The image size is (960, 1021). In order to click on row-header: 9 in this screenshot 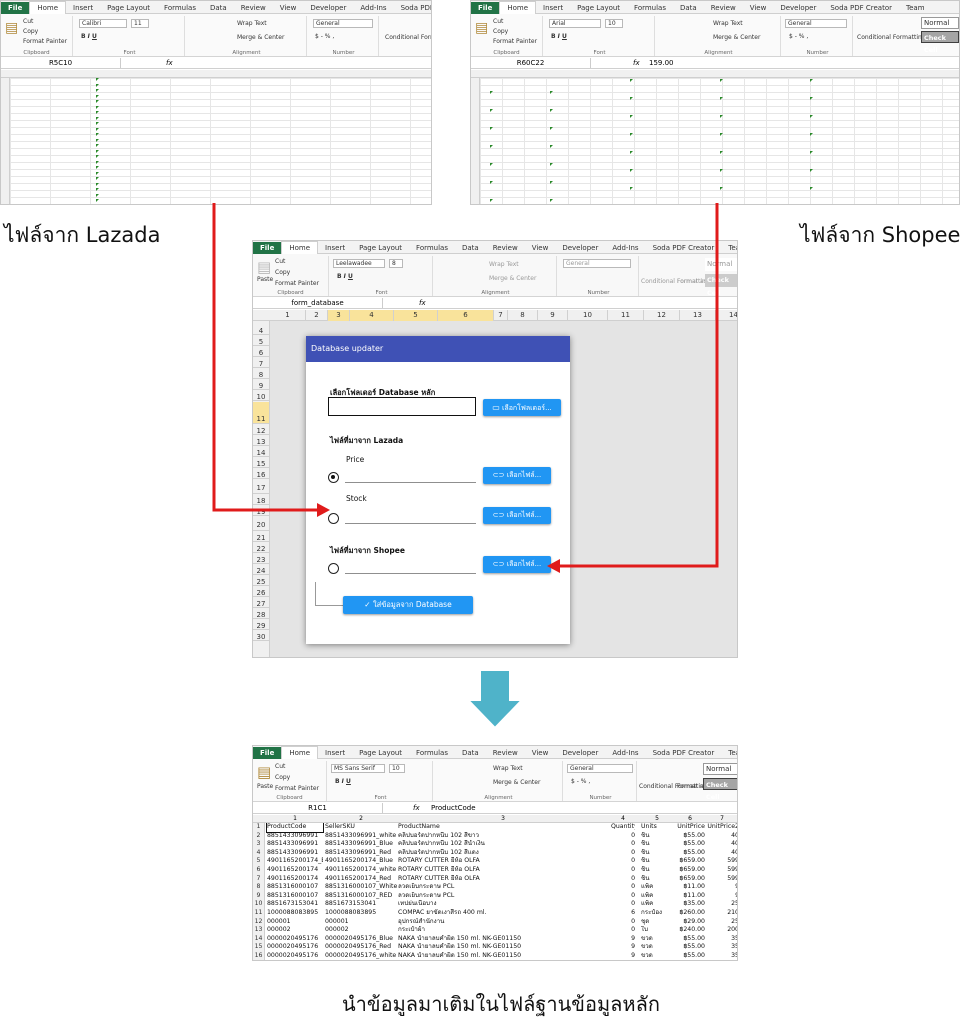, I will do `click(259, 896)`.